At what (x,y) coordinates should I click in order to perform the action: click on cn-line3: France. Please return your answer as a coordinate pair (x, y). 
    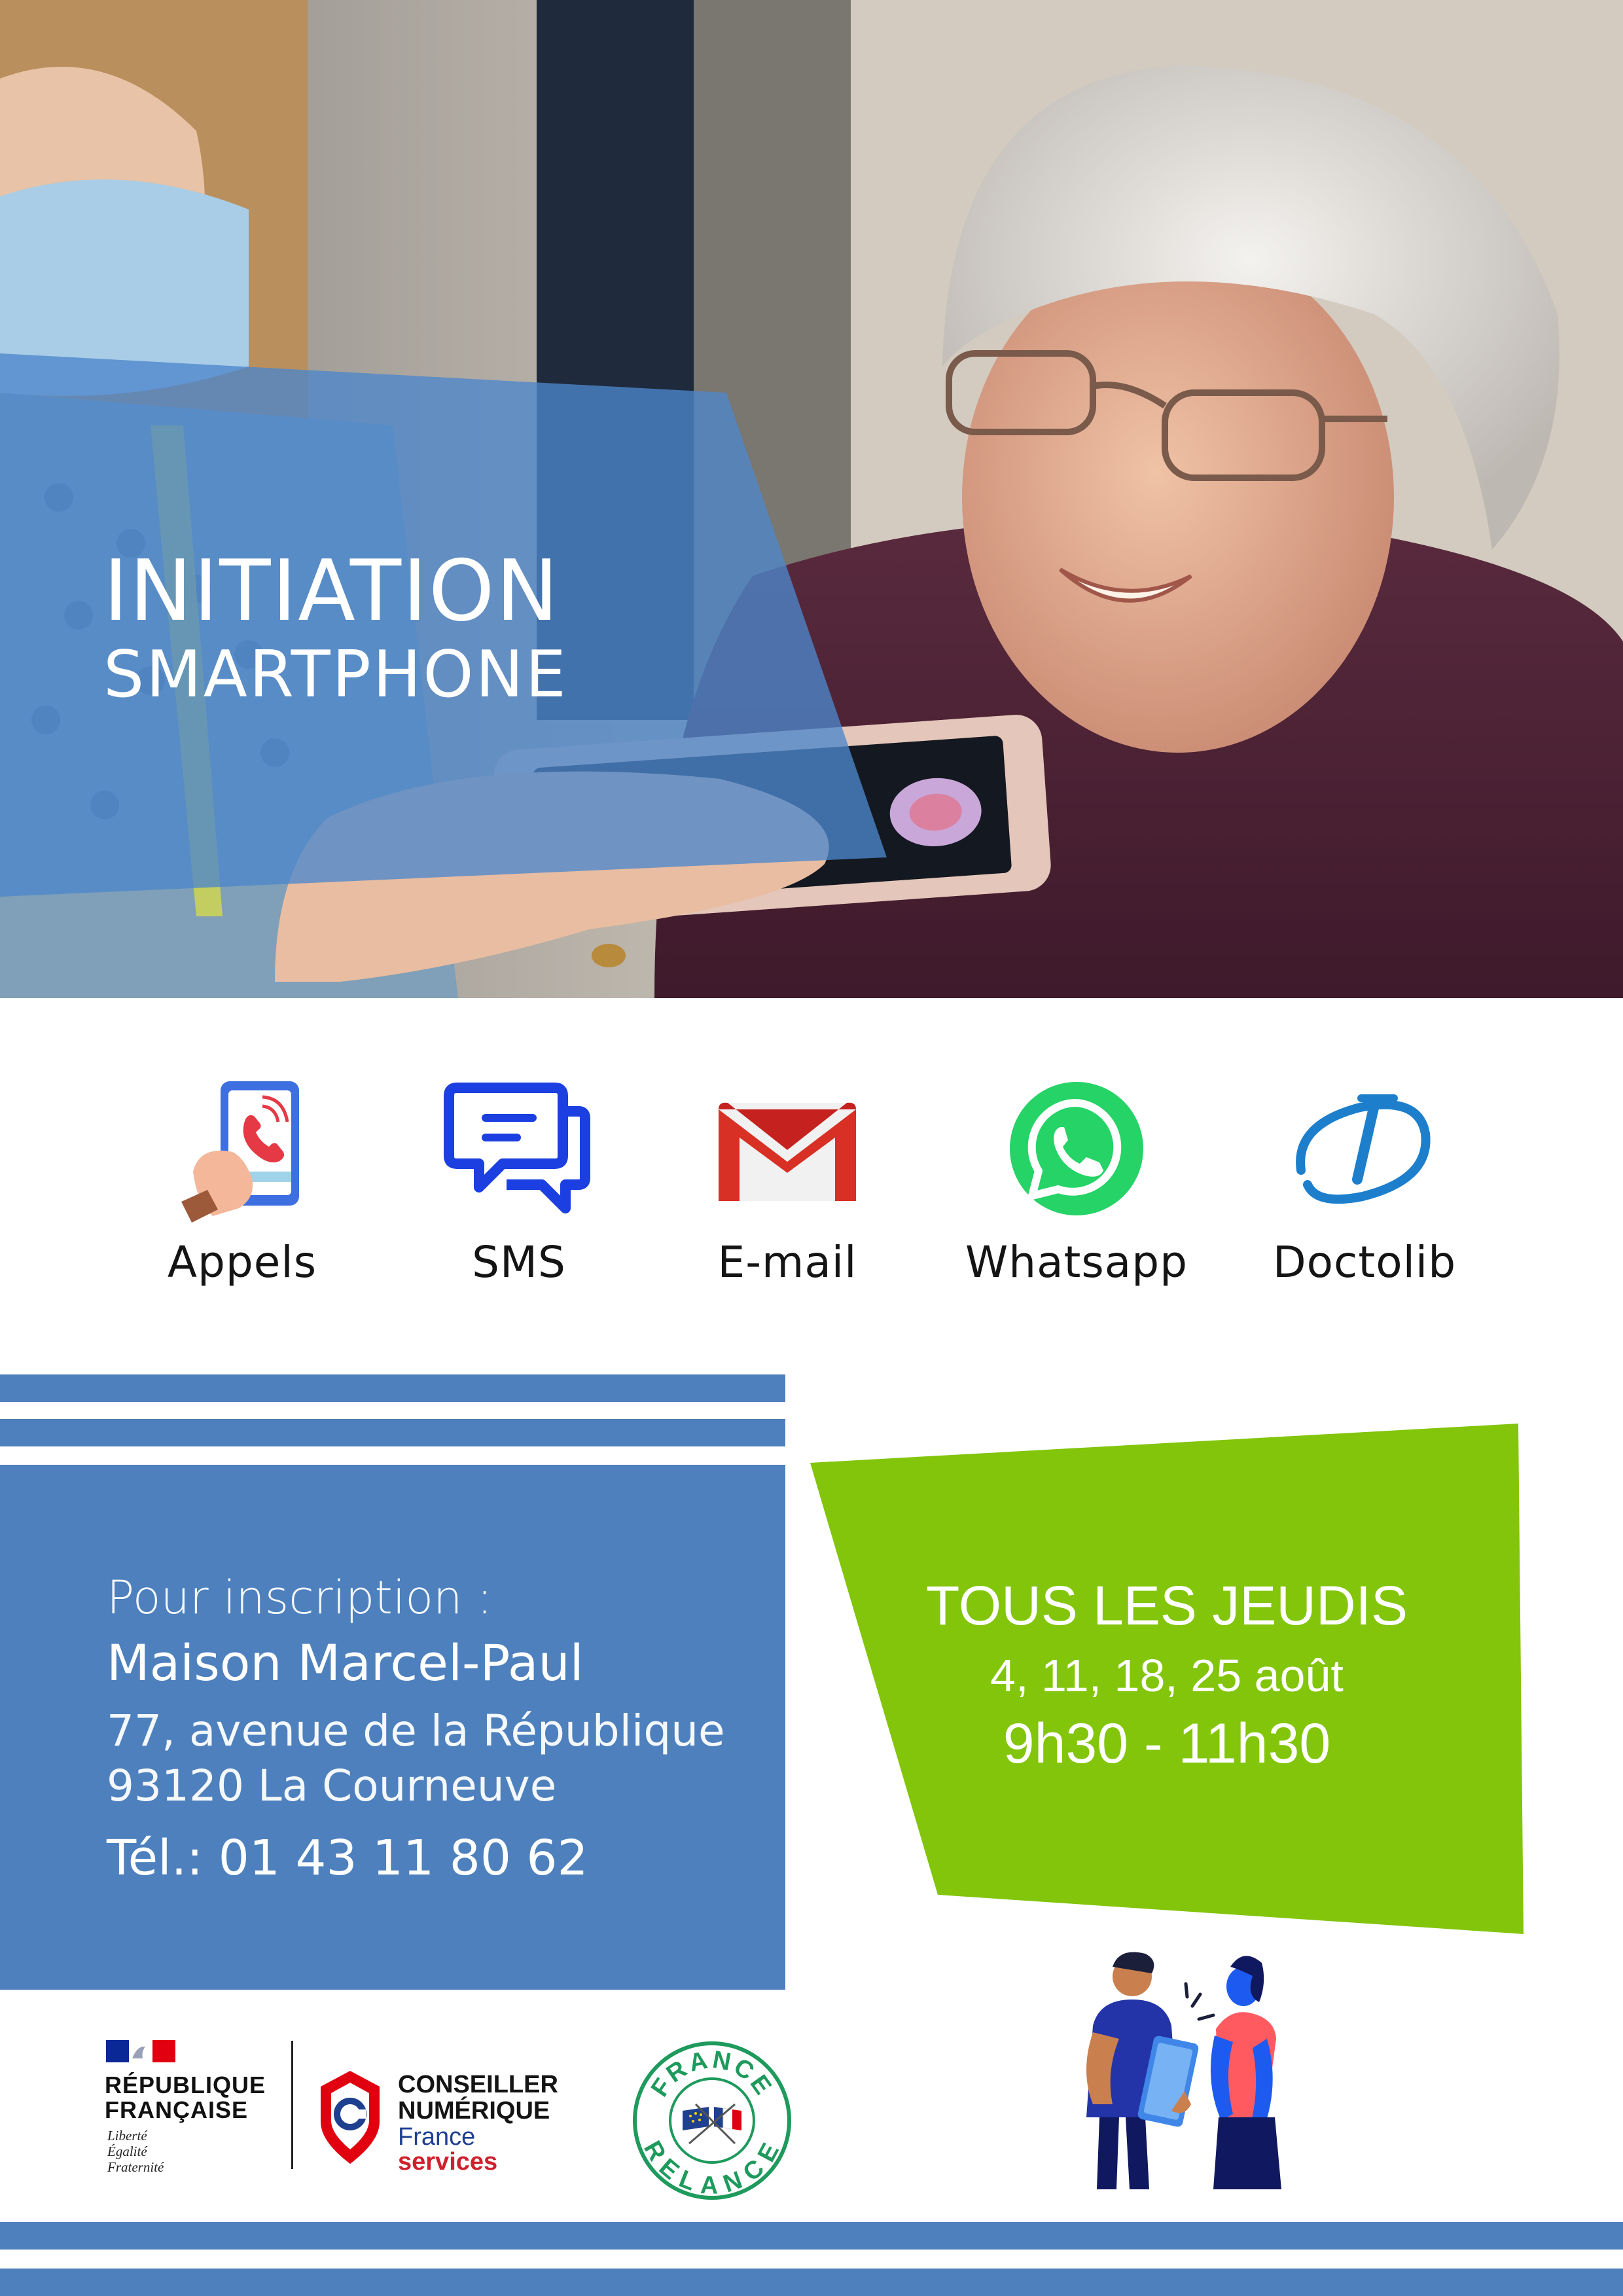
    Looking at the image, I should click on (437, 2137).